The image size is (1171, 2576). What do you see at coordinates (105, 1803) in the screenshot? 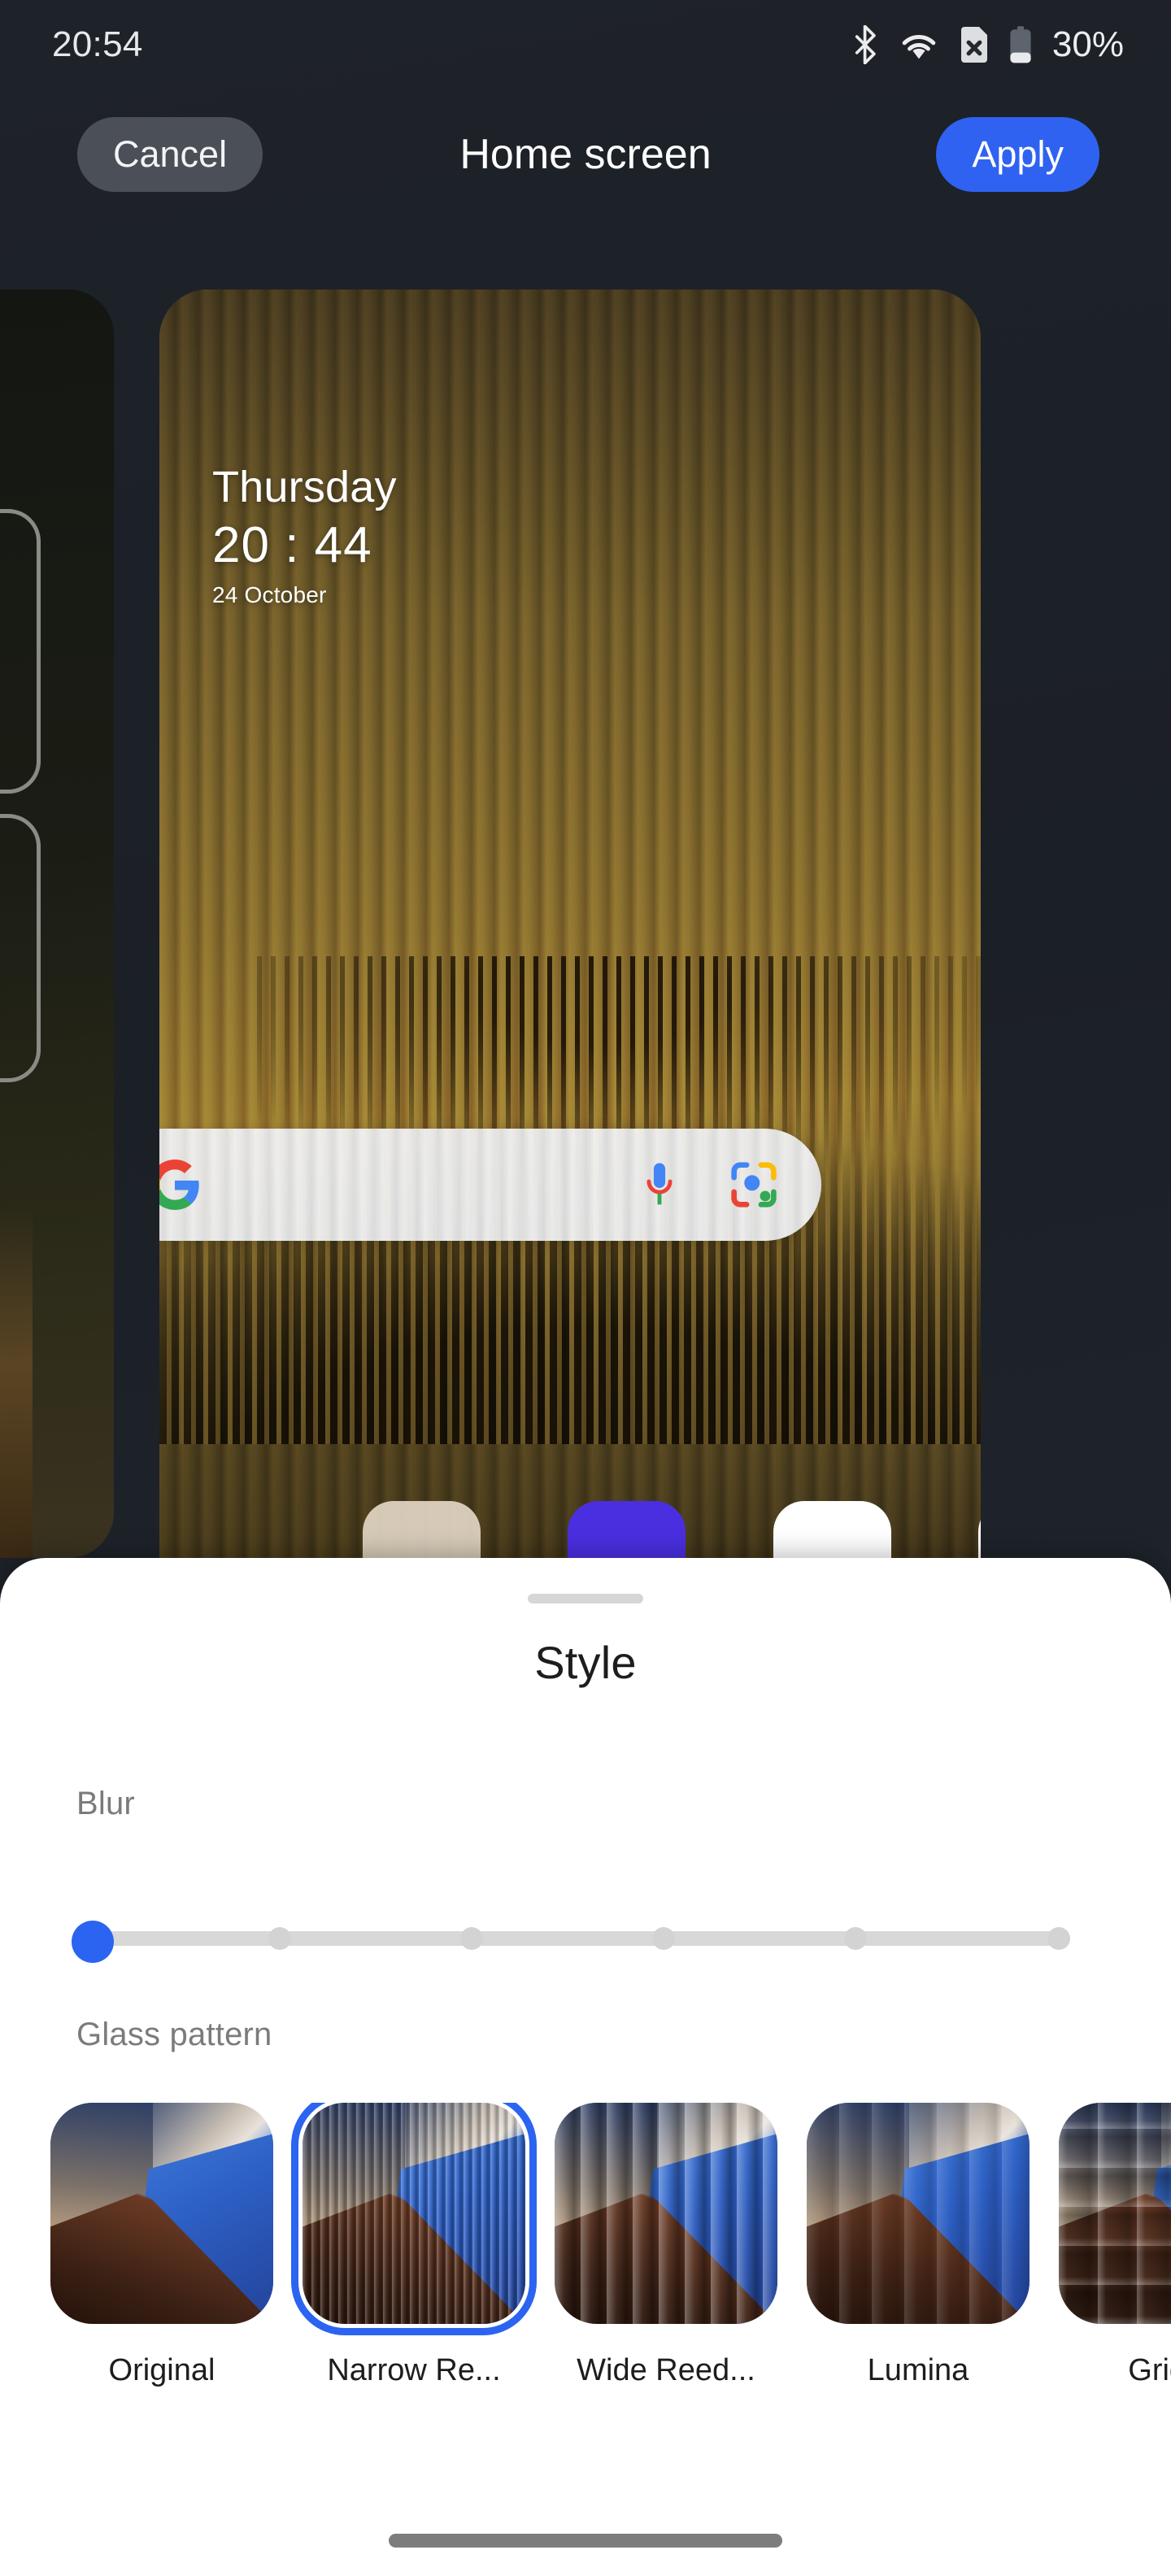
I see `blur-section-label: Blur` at bounding box center [105, 1803].